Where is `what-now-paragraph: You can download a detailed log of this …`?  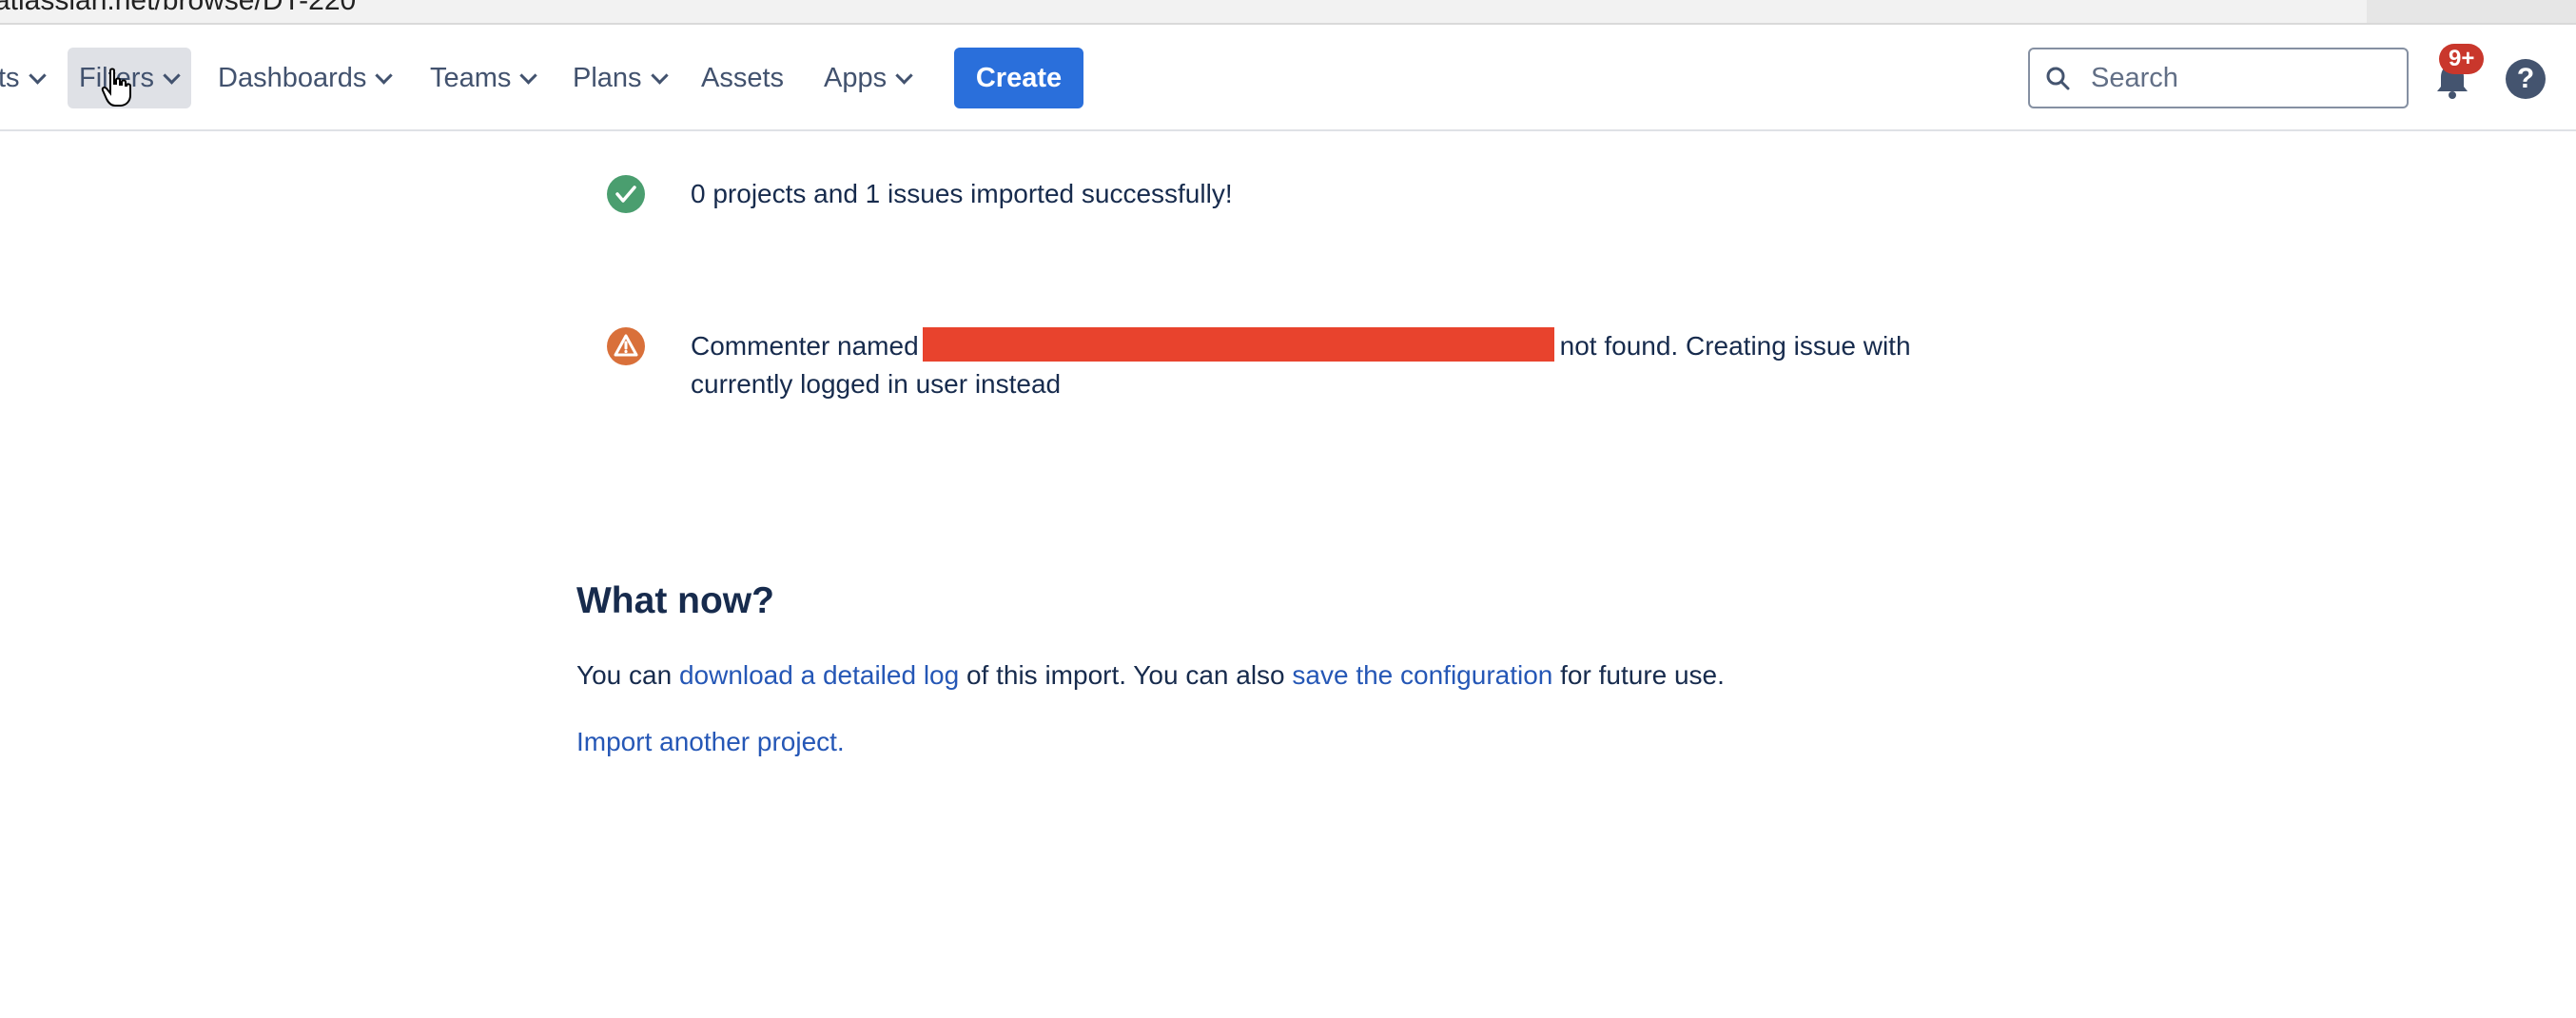 what-now-paragraph: You can download a detailed log of this … is located at coordinates (1151, 675).